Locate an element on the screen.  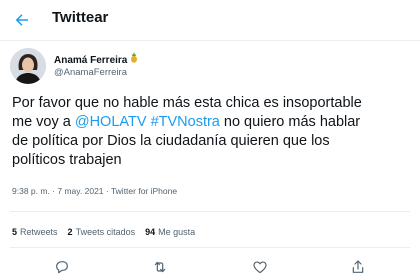
back-button is located at coordinates (22, 20).